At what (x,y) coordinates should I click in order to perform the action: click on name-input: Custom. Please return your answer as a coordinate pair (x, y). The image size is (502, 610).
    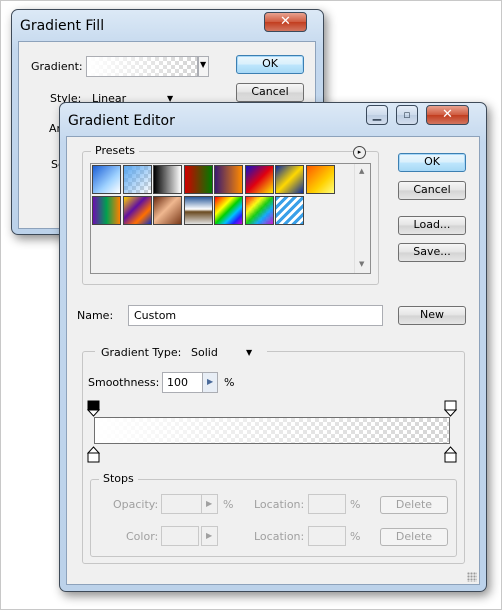
    Looking at the image, I should click on (255, 315).